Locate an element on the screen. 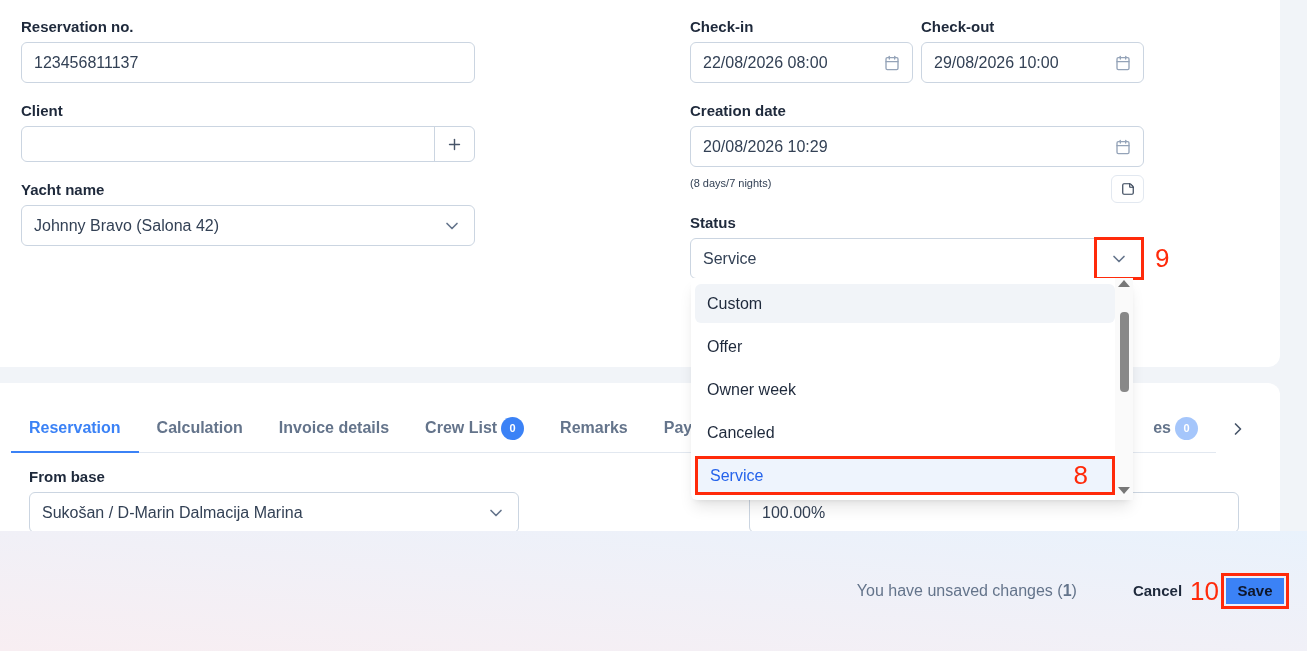 Image resolution: width=1307 pixels, height=651 pixels. status-select: Service is located at coordinates (917, 258).